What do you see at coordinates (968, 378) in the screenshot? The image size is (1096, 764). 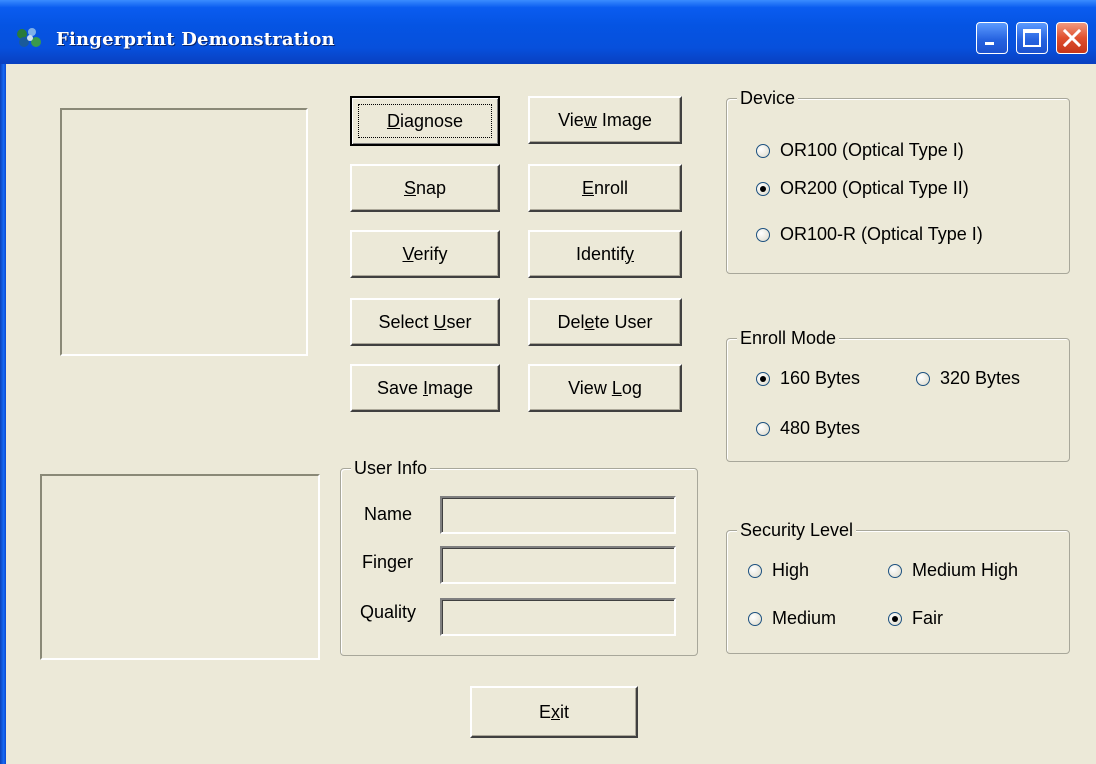 I see `enroll-mode-option-320: 320 Bytes` at bounding box center [968, 378].